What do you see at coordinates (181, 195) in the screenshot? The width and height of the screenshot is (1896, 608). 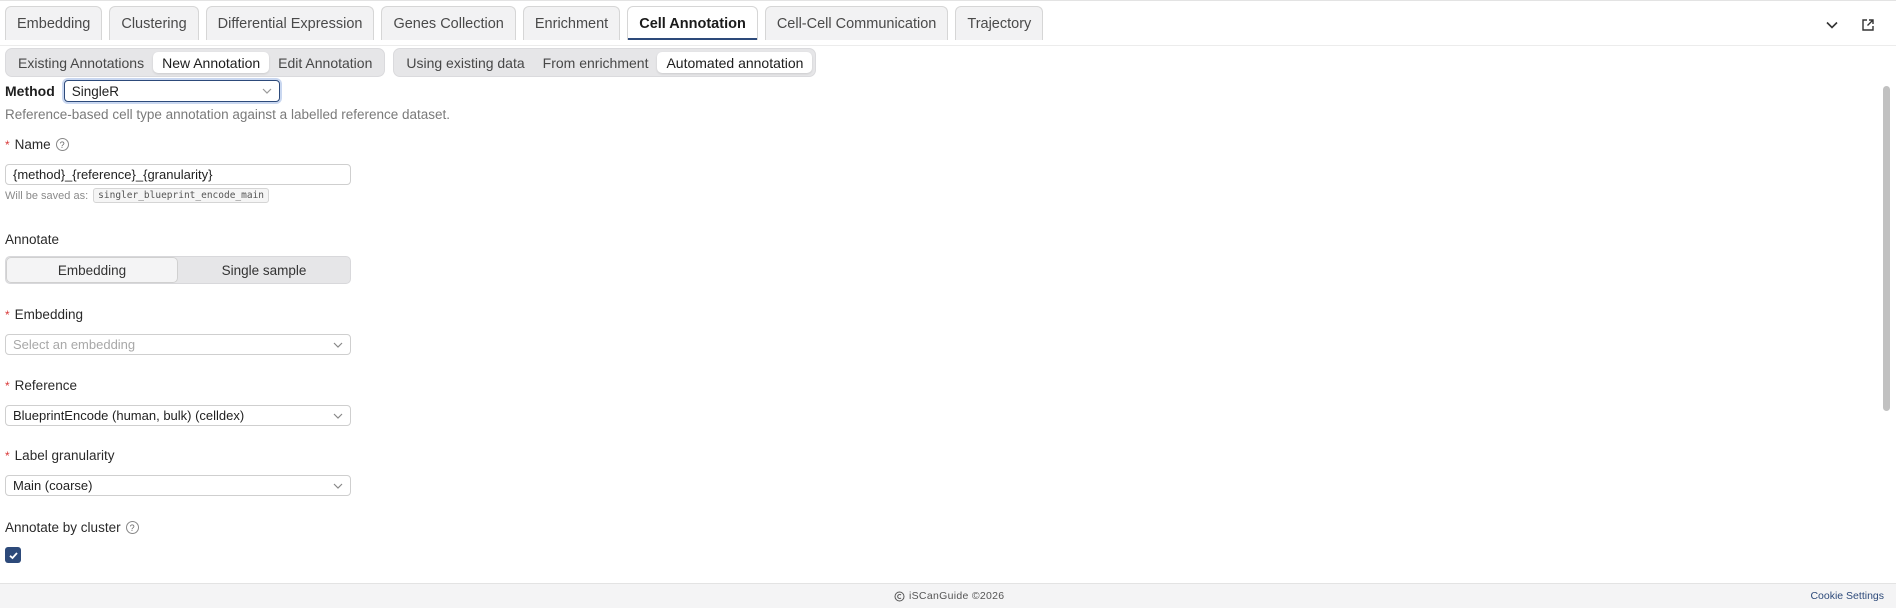 I see `saved-as-code: singler_blueprint_encode_main` at bounding box center [181, 195].